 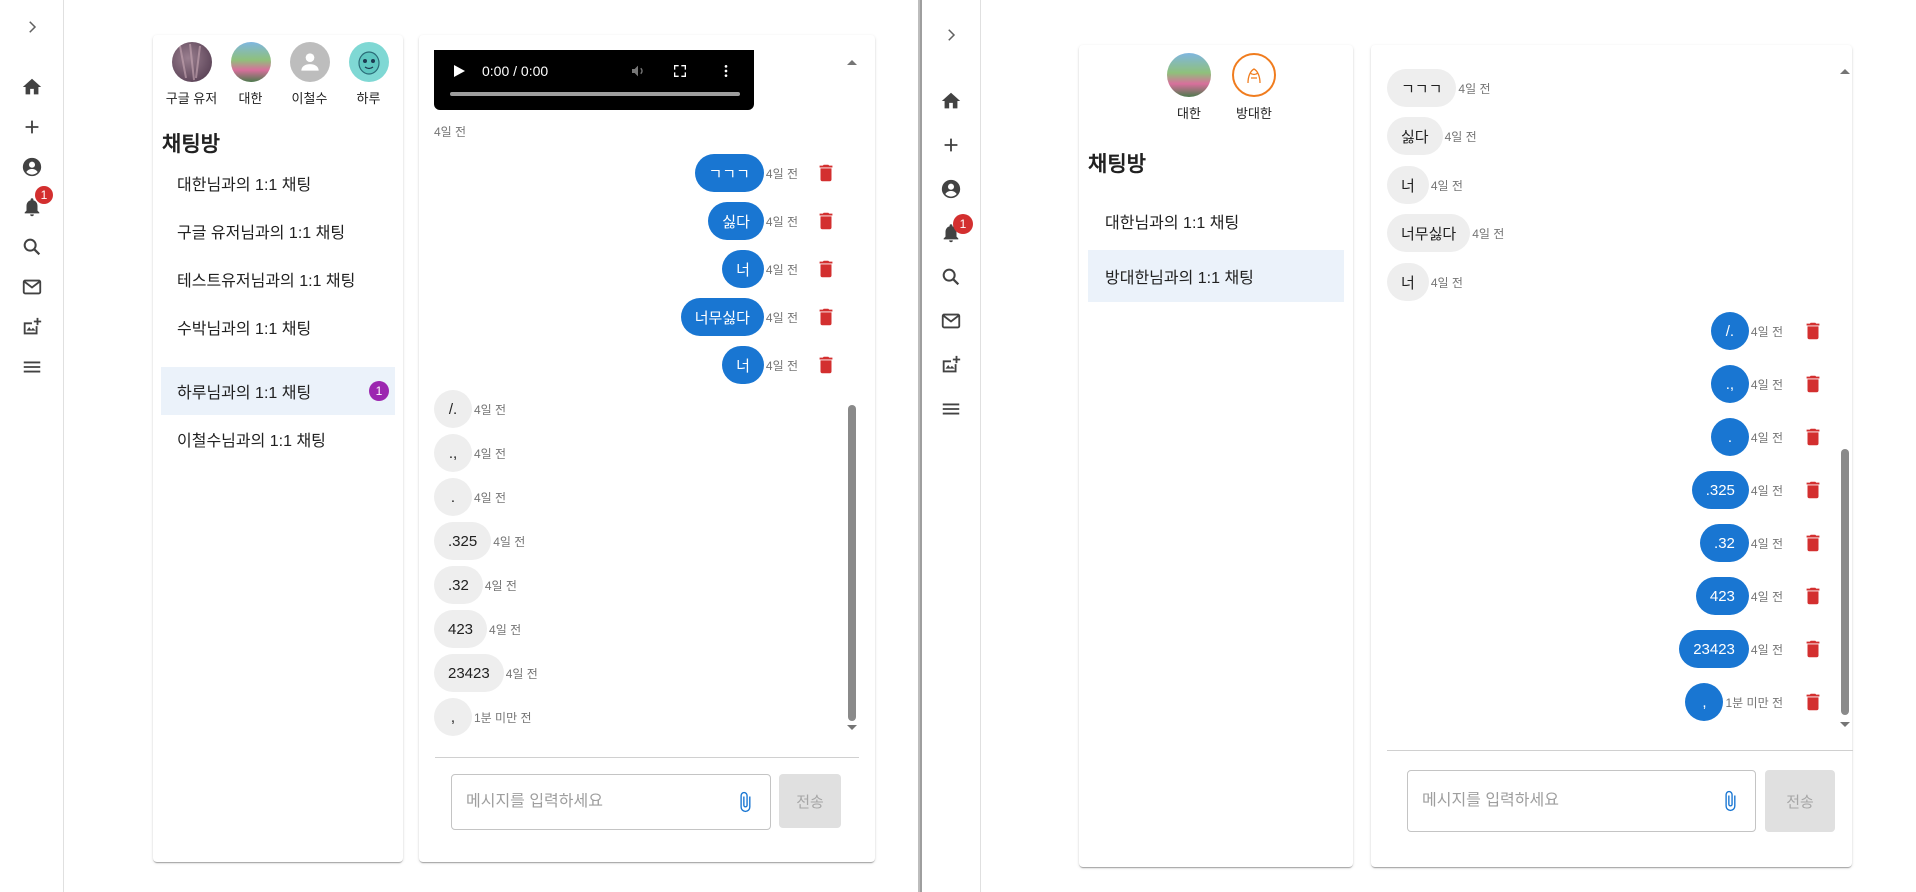 I want to click on their-message: 너무싫다 4일 전, so click(x=1445, y=233).